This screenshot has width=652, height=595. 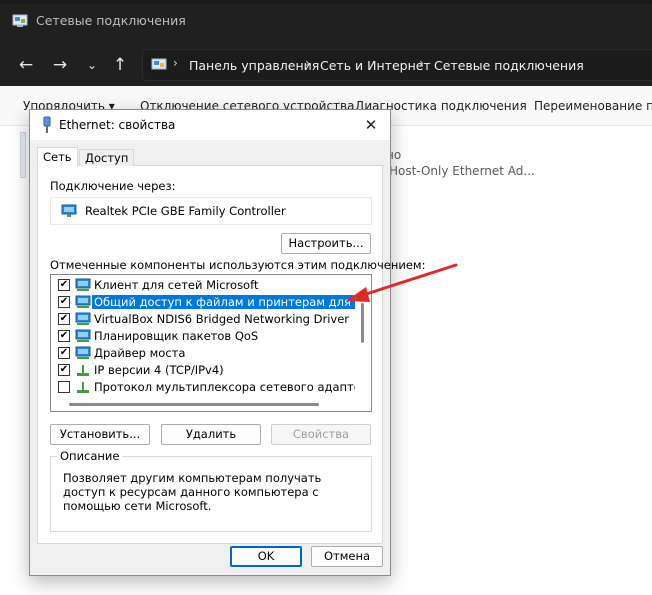 I want to click on vertical-scroll-thumb, so click(x=362, y=323).